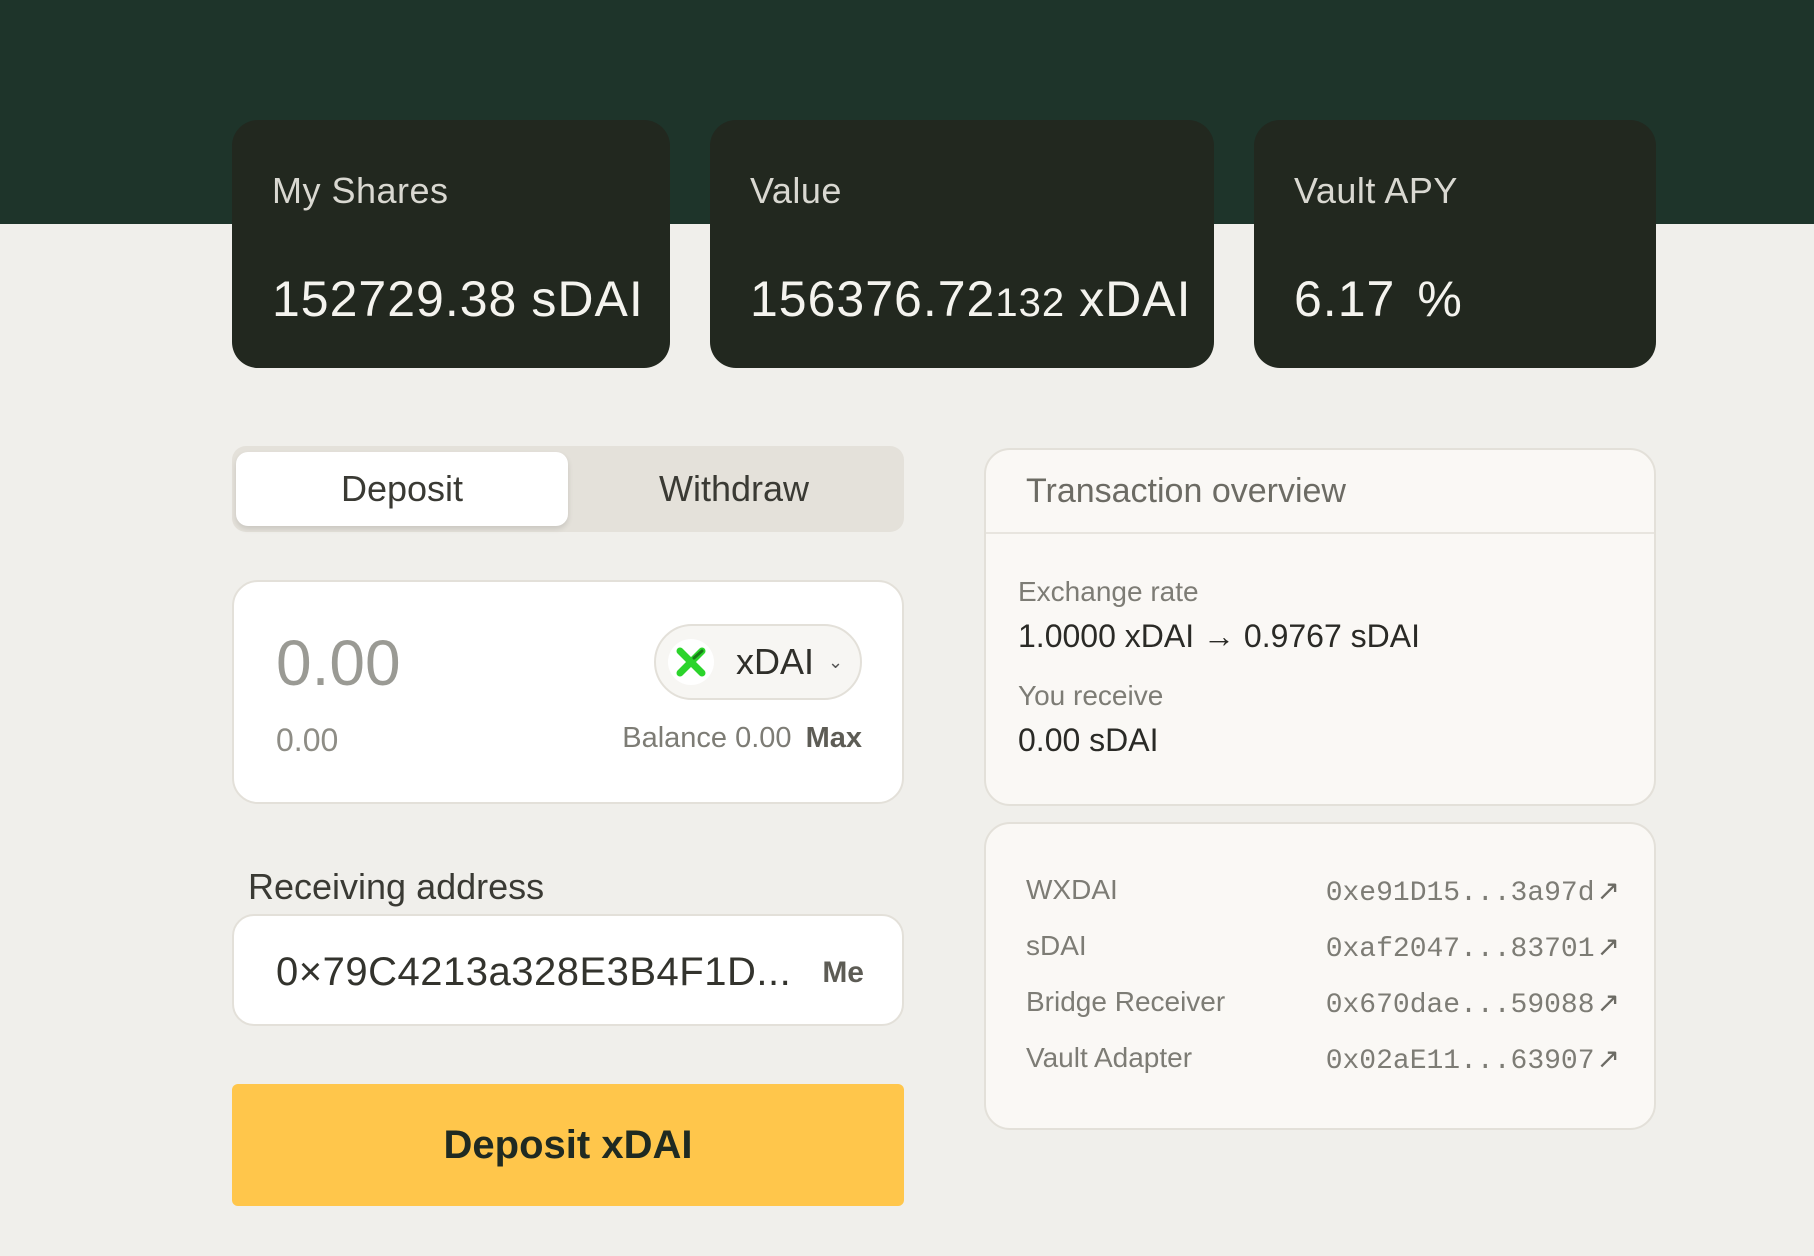 The height and width of the screenshot is (1256, 1814). I want to click on vault-apy-unit: %, so click(1440, 299).